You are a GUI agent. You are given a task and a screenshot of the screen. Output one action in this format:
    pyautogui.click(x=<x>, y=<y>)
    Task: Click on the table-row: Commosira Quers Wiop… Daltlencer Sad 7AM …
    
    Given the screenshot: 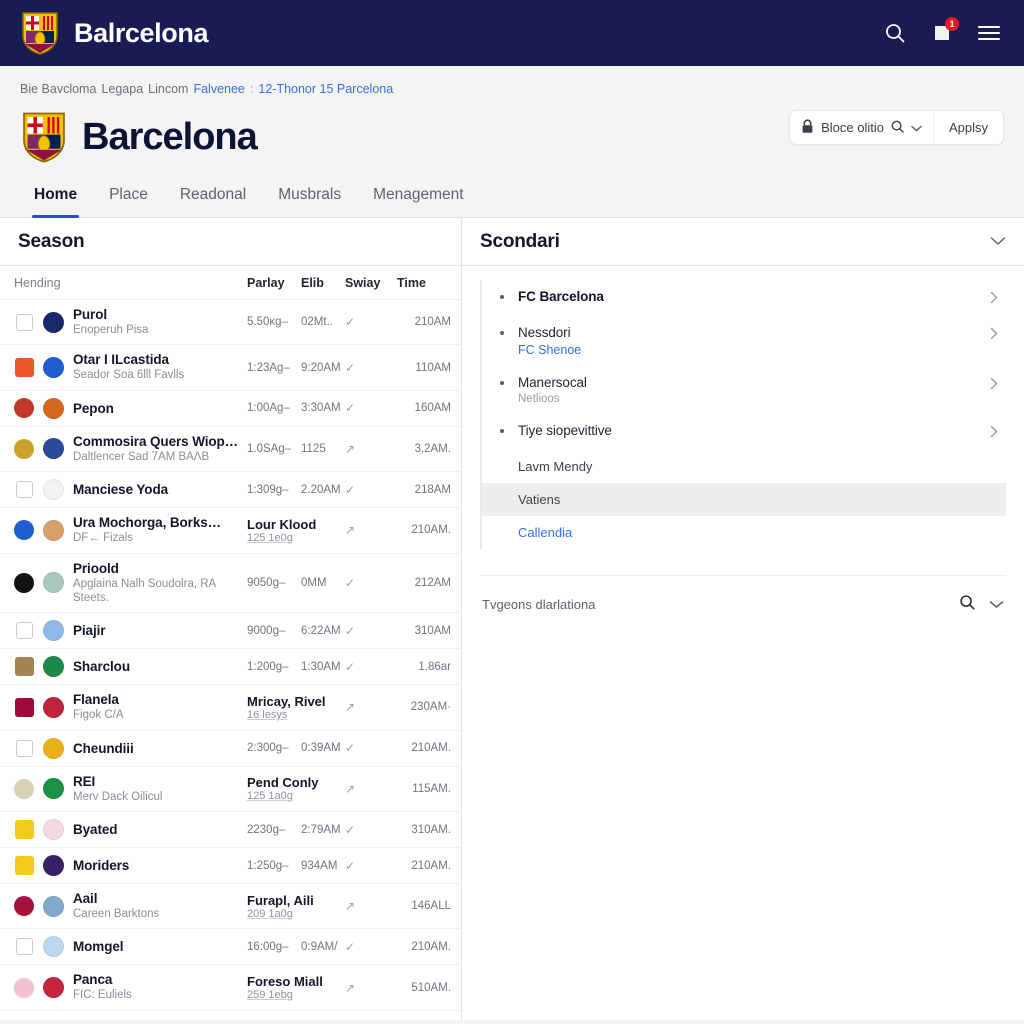 What is the action you would take?
    pyautogui.click(x=230, y=450)
    